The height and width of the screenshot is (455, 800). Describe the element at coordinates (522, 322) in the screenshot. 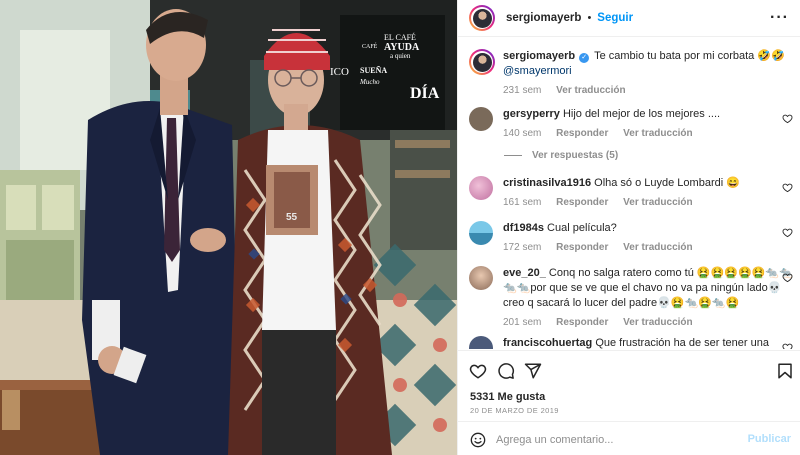

I see `comment-time: 201 sem` at that location.